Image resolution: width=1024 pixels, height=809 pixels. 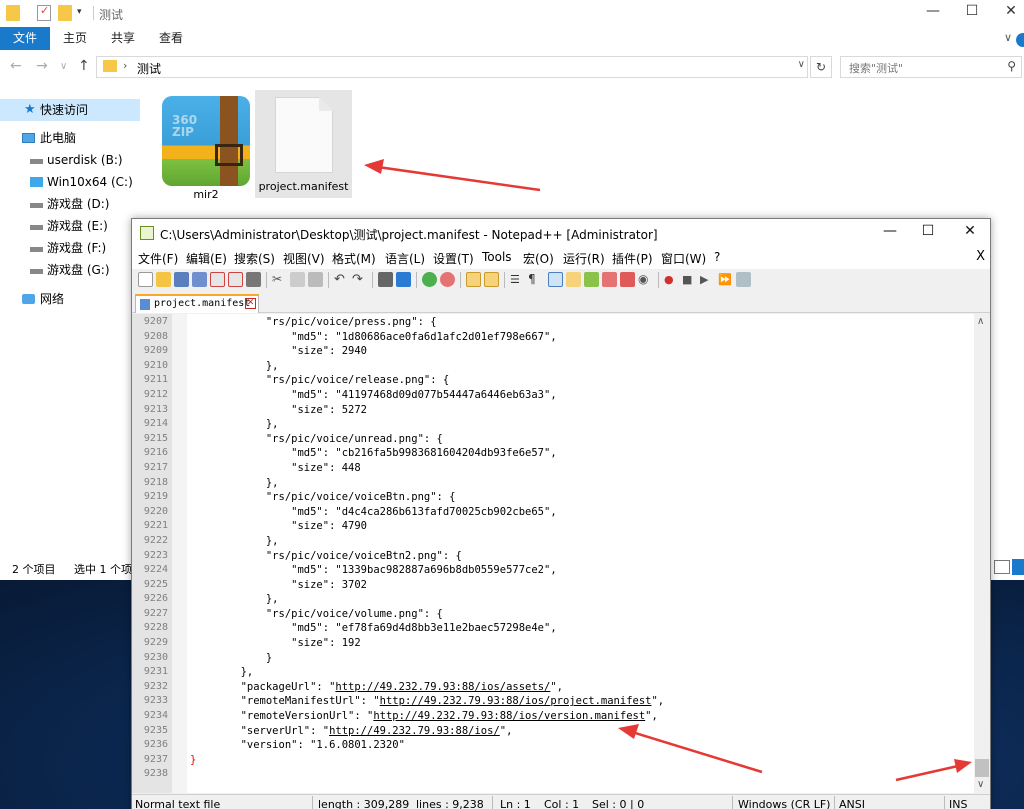 I want to click on code-line: 9226 },, so click(x=553, y=599).